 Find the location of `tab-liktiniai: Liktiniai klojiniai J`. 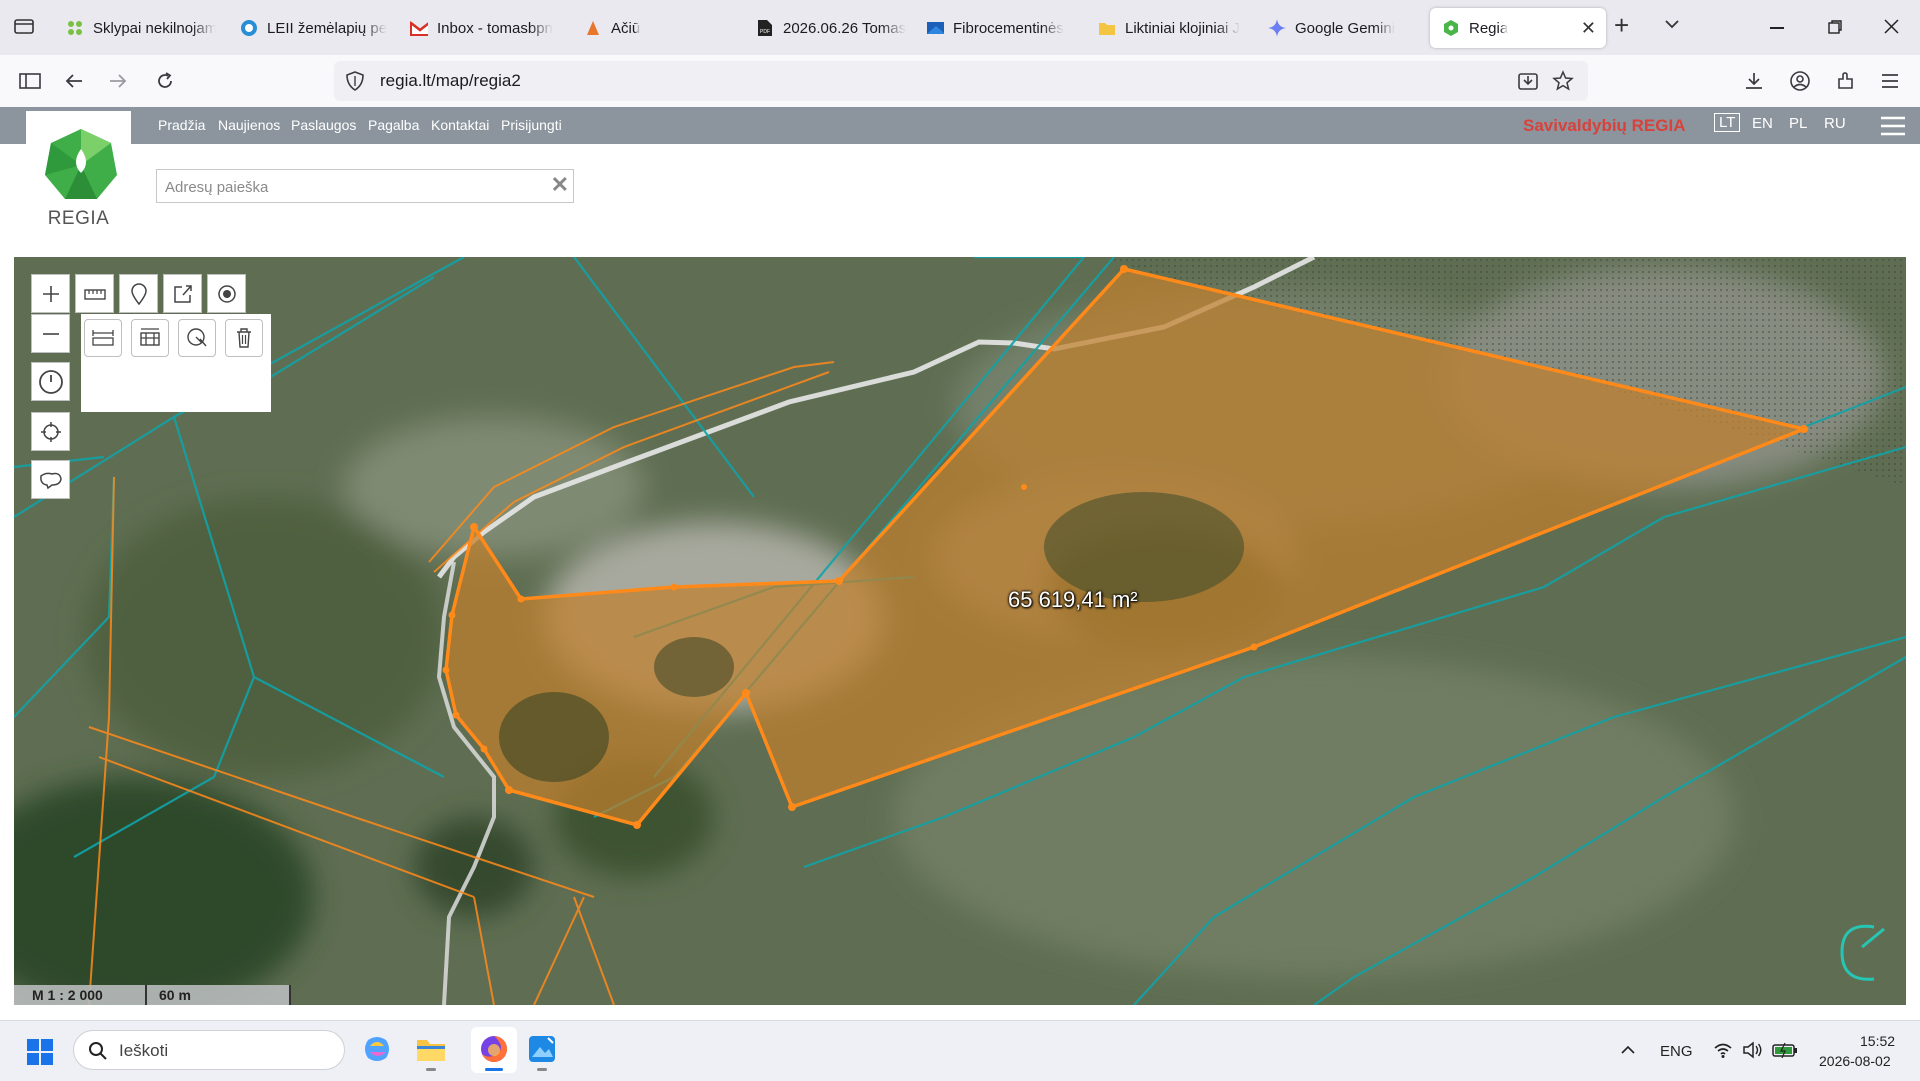

tab-liktiniai: Liktiniai klojiniai J is located at coordinates (1173, 28).